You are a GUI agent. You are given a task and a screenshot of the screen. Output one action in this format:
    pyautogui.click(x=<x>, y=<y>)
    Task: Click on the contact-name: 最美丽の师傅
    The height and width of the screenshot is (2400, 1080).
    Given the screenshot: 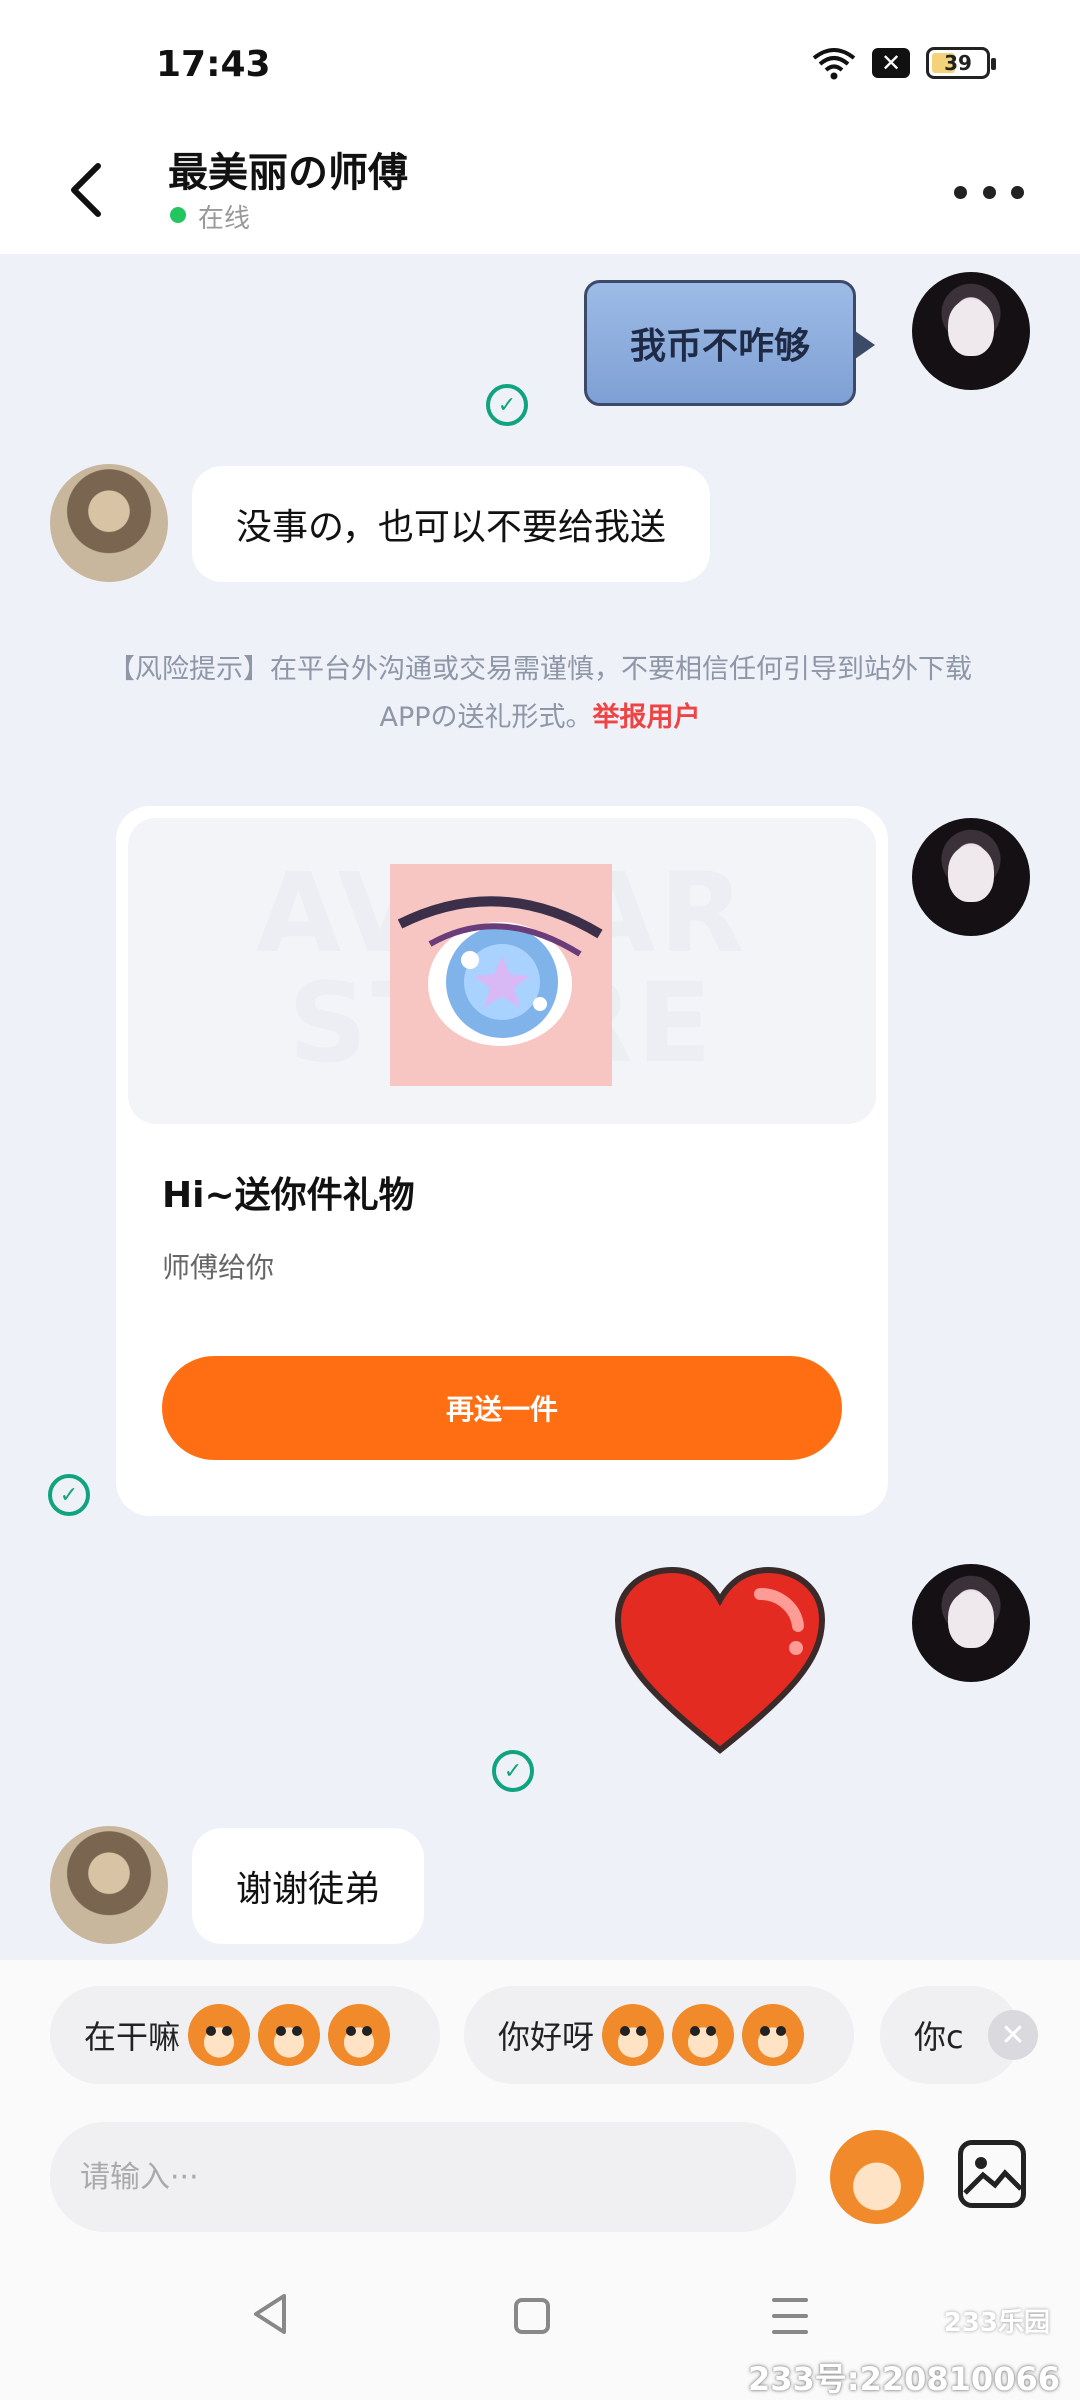 What is the action you would take?
    pyautogui.click(x=288, y=173)
    